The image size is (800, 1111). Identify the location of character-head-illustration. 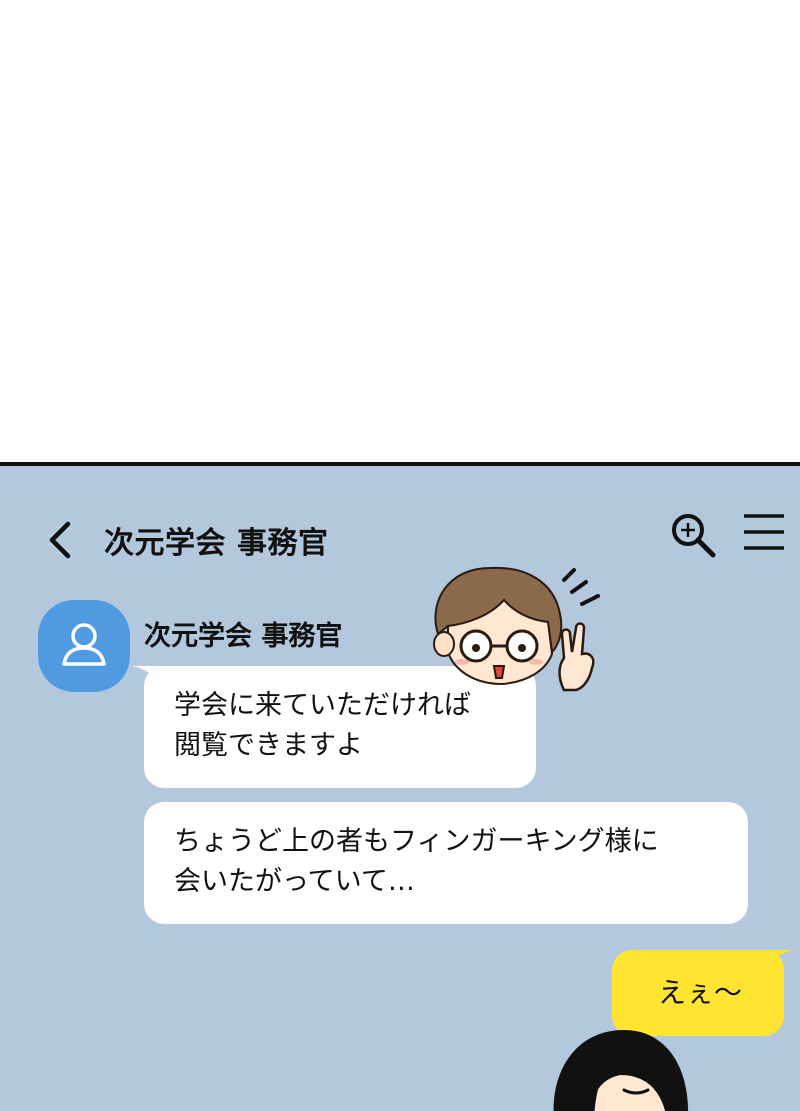
(620, 1070).